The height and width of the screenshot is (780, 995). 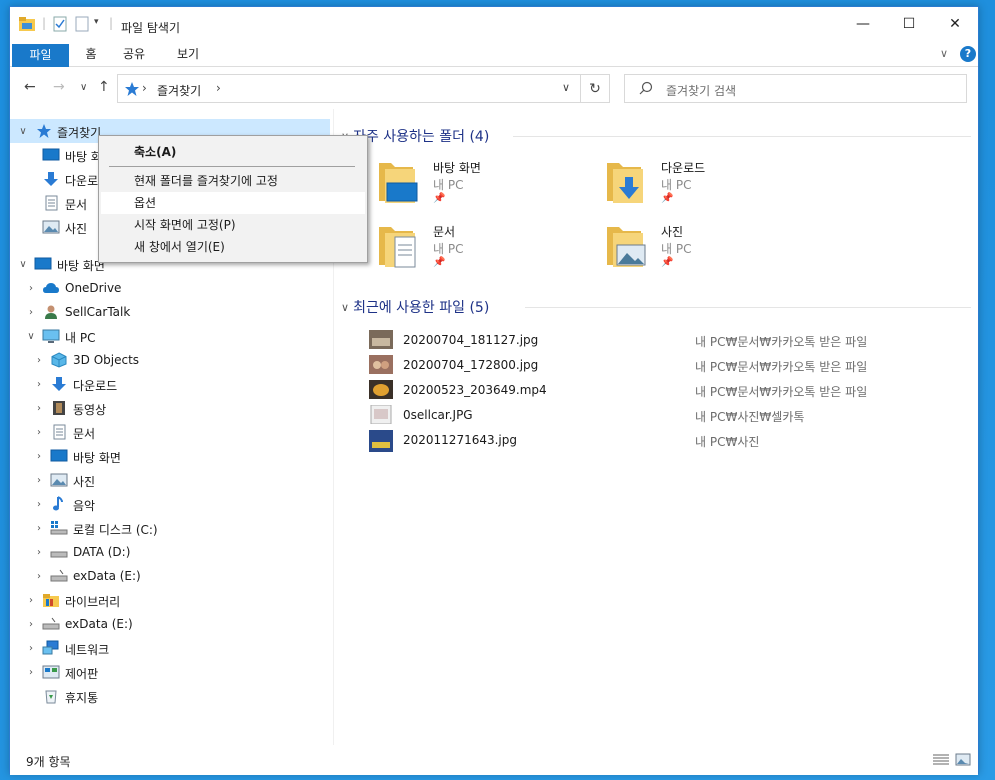 What do you see at coordinates (170, 552) in the screenshot?
I see `tree-item-drive-d: › DATA (D:)` at bounding box center [170, 552].